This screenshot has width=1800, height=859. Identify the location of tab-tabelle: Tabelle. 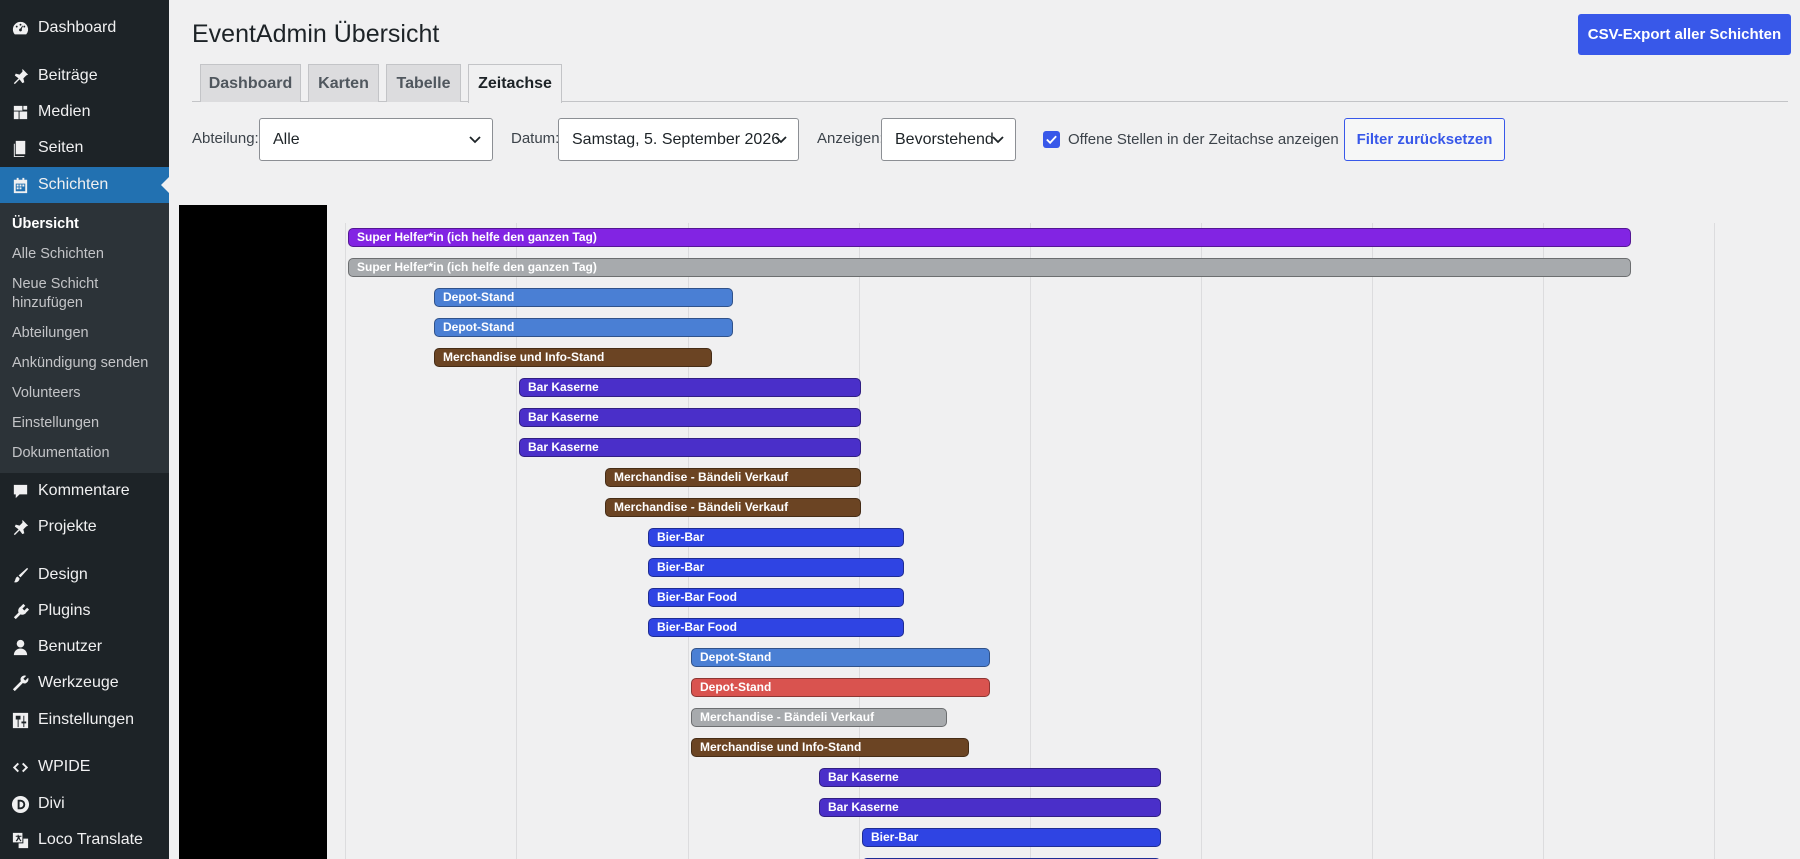
(423, 83).